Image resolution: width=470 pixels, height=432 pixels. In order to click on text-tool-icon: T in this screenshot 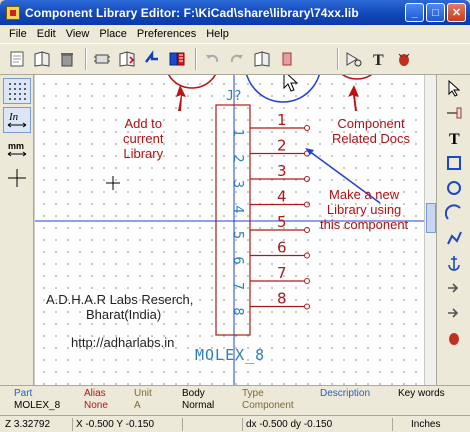, I will do `click(454, 138)`.